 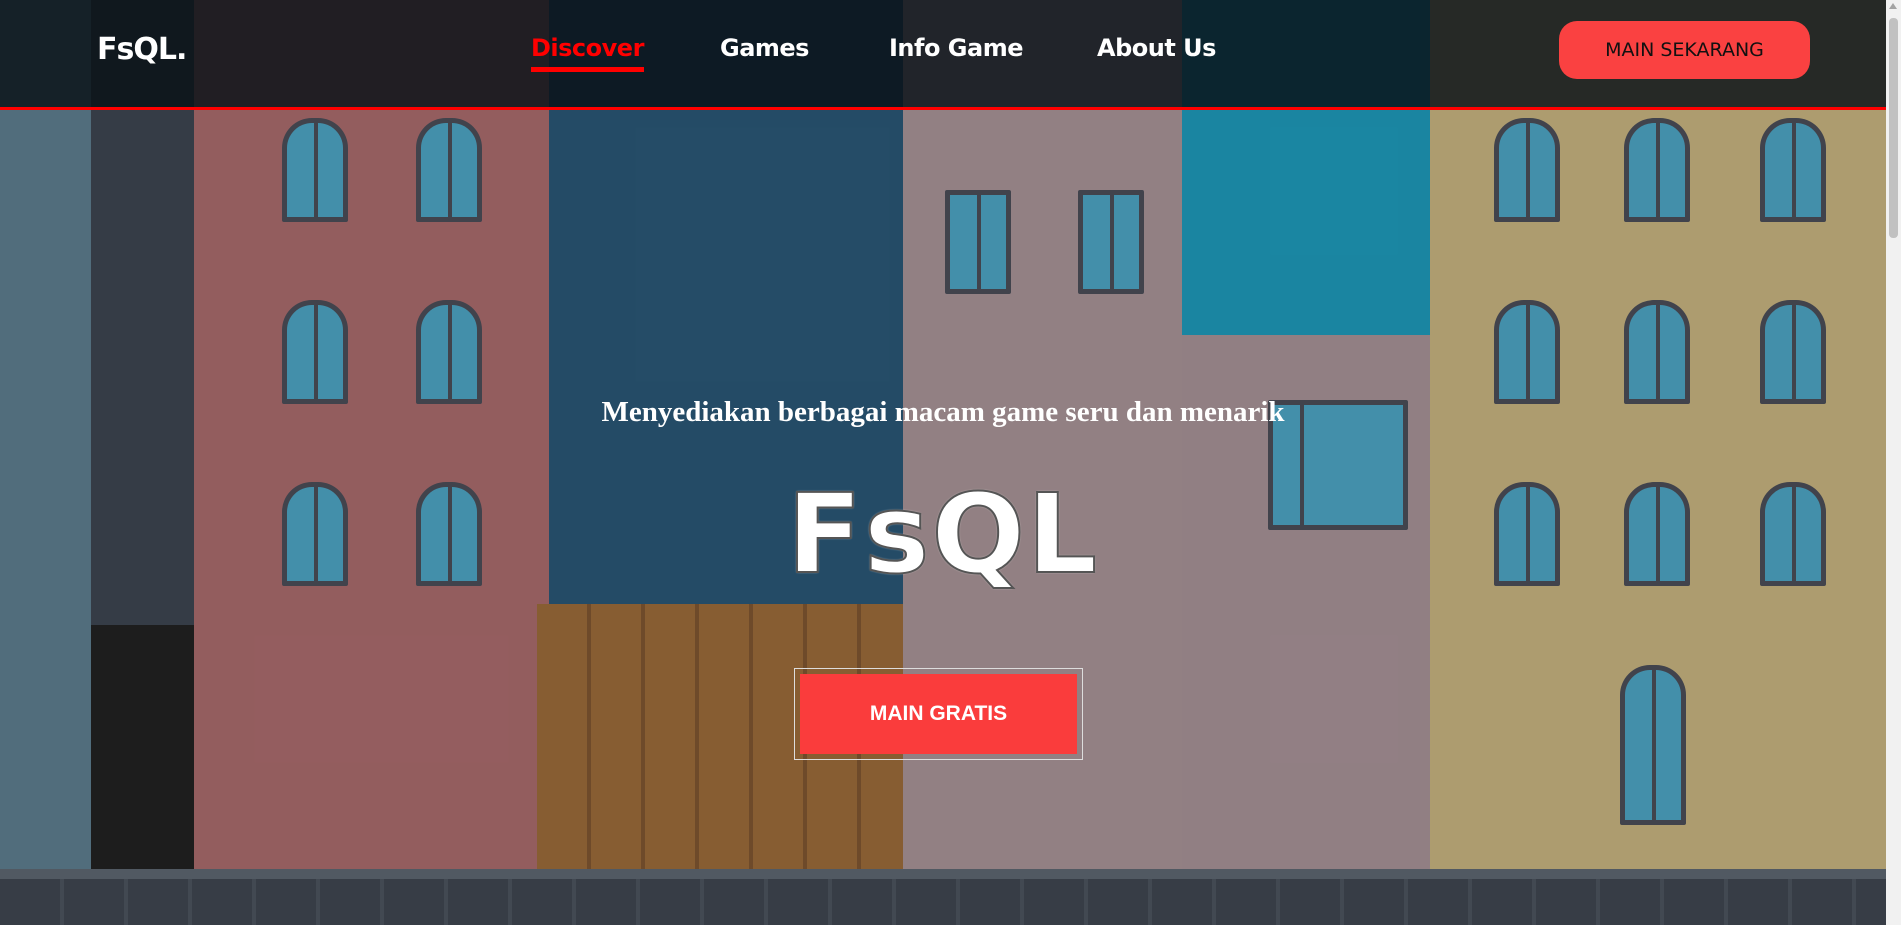 I want to click on scroll-up-icon, so click(x=1893, y=6).